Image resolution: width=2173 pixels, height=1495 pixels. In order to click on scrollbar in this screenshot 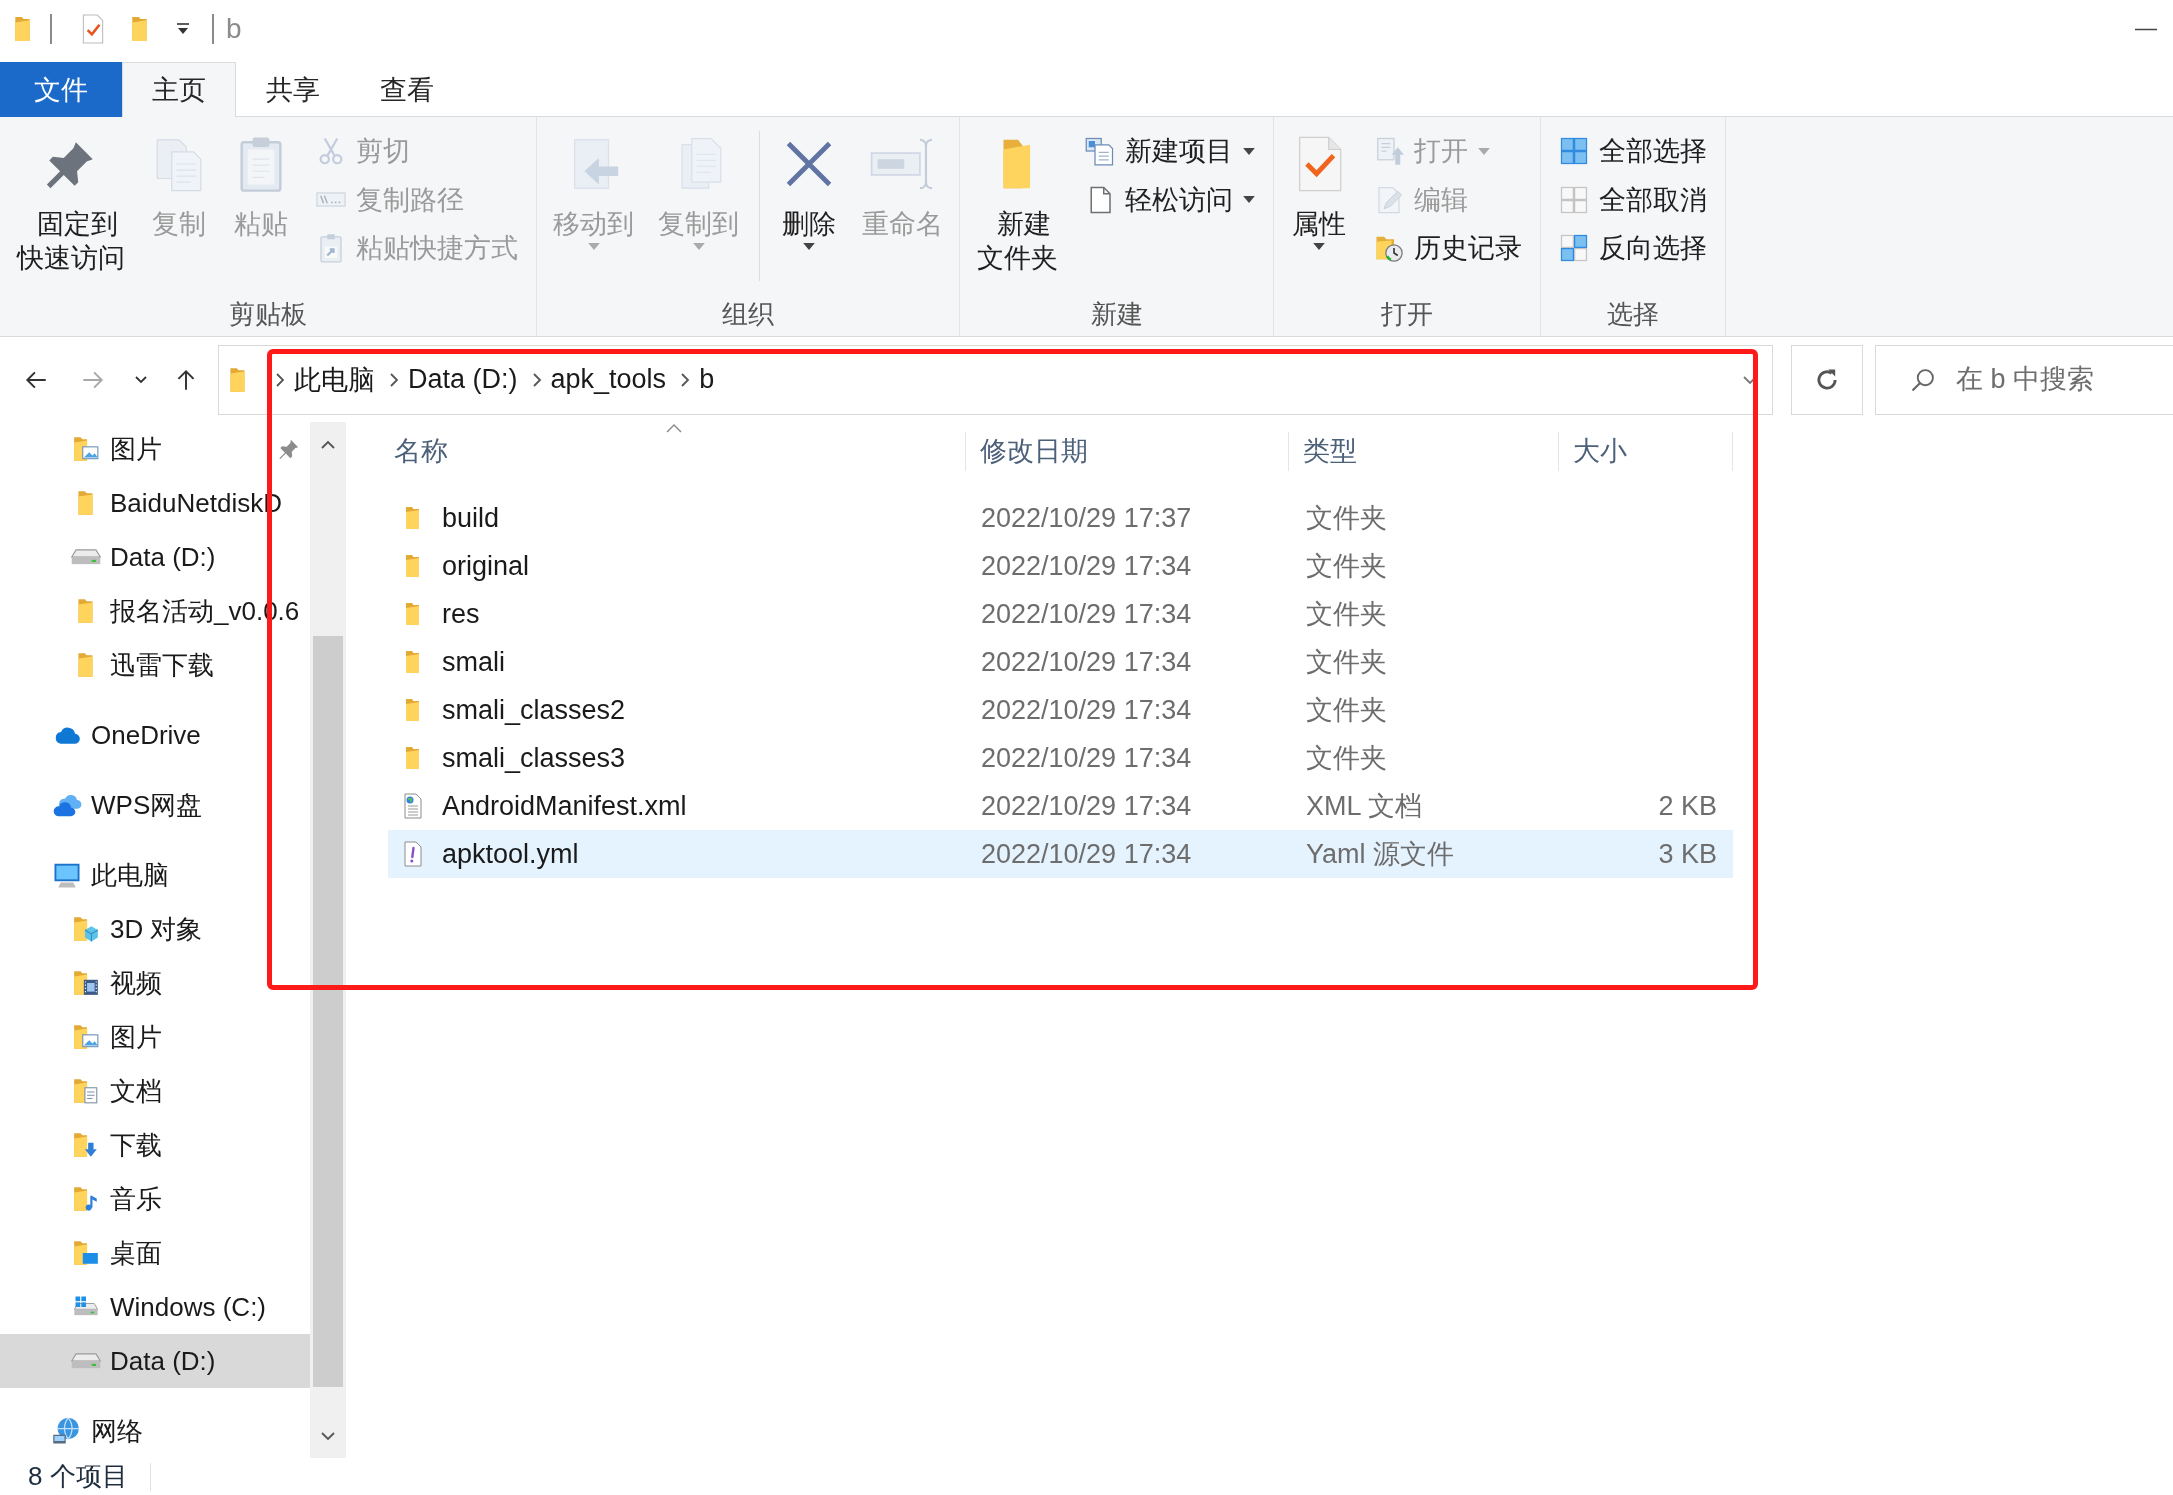, I will do `click(328, 940)`.